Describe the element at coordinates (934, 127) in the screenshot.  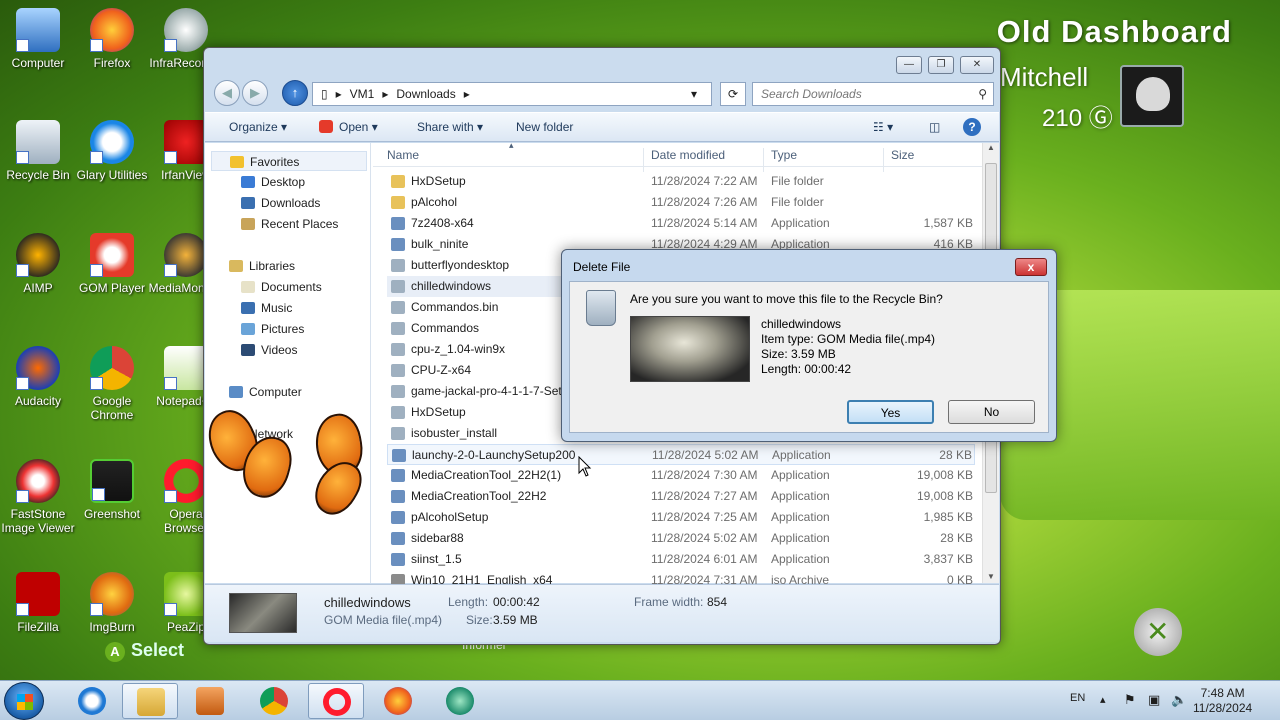
I see `preview-pane-icon: ◫` at that location.